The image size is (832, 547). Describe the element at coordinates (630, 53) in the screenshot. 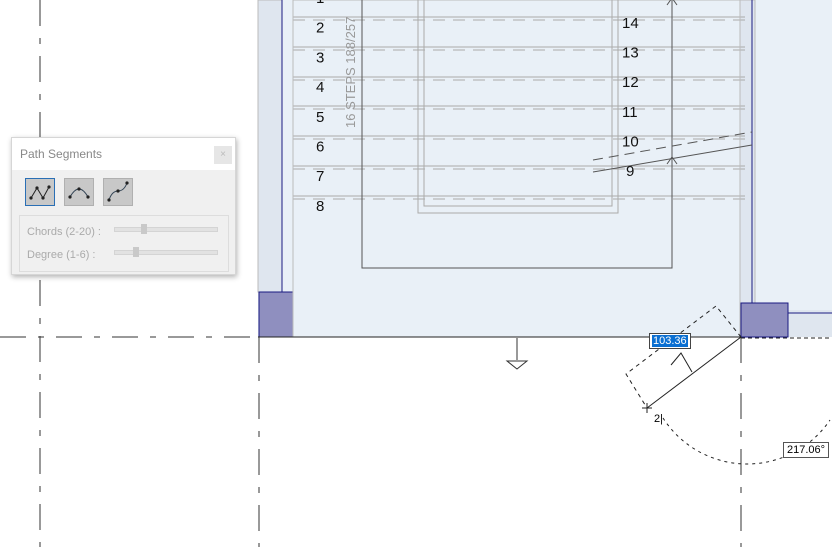

I see `tread-number: 13` at that location.